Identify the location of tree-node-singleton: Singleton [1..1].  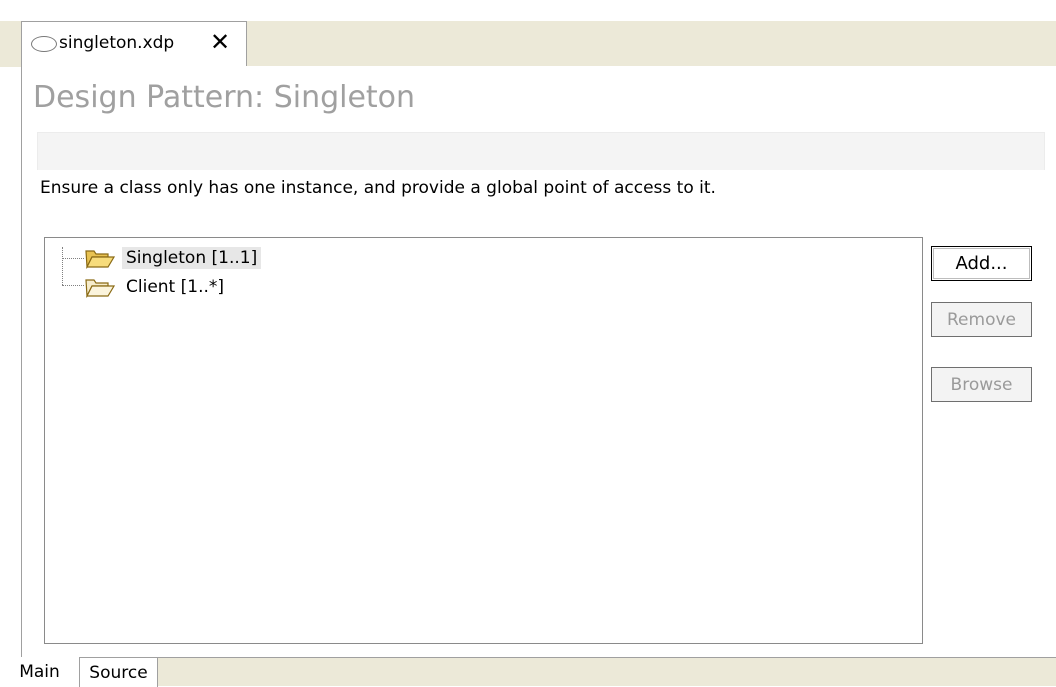
(173, 258).